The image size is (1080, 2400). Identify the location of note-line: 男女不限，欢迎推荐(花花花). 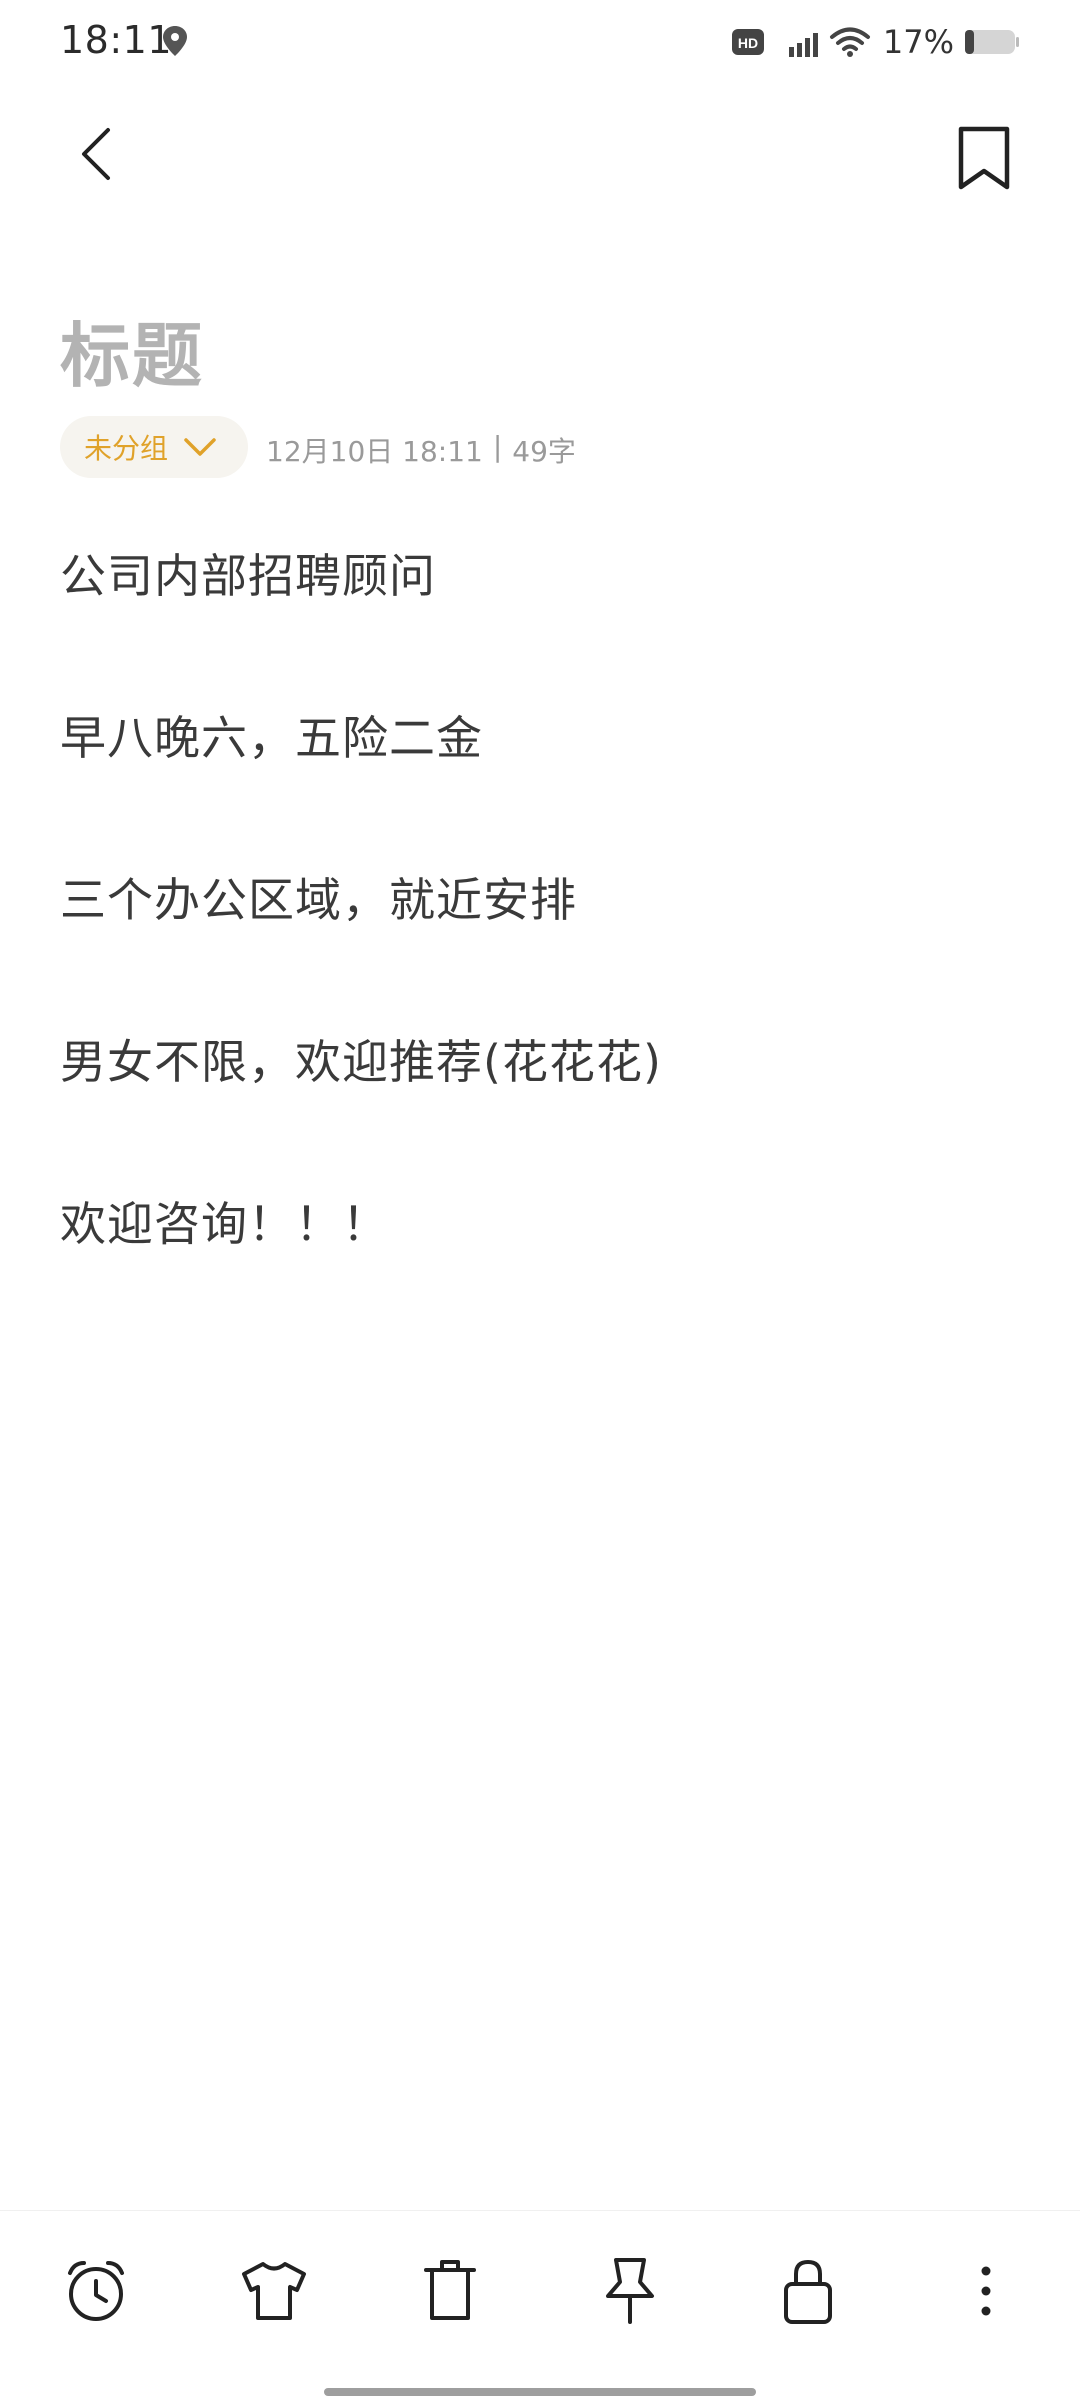
(540, 1112).